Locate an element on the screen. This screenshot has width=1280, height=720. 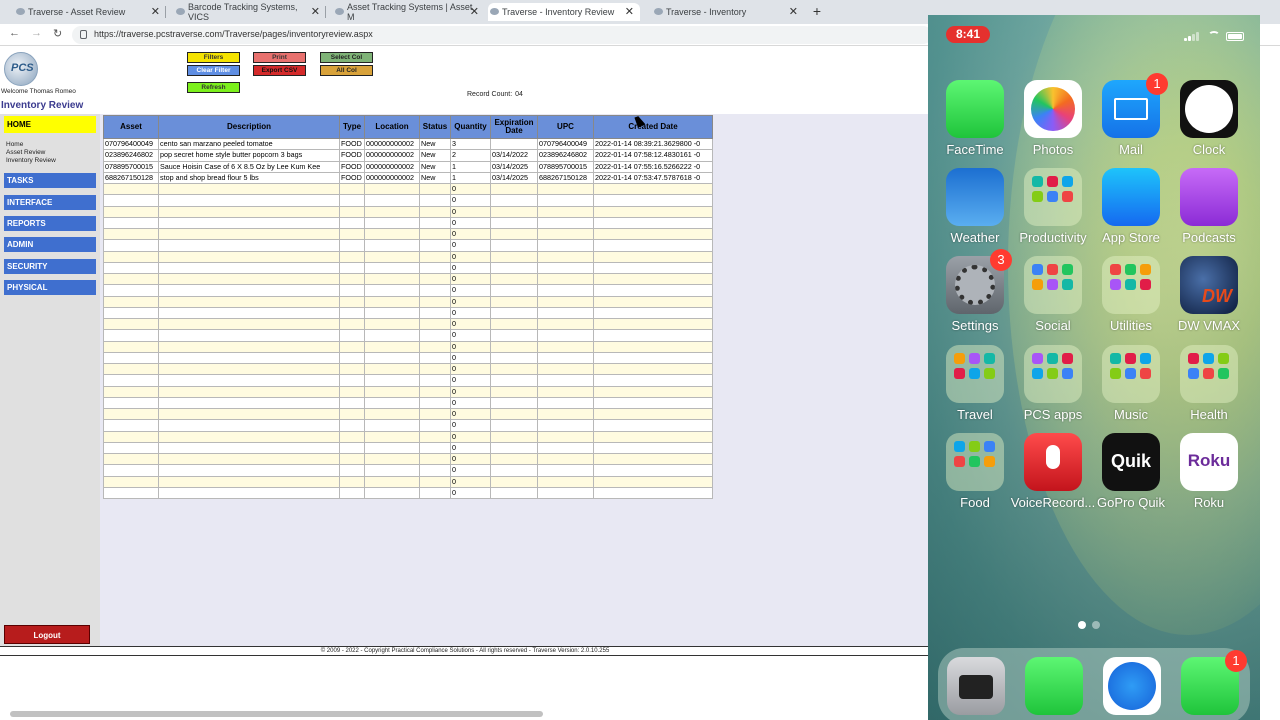
app-social: Social is located at coordinates (1053, 300).